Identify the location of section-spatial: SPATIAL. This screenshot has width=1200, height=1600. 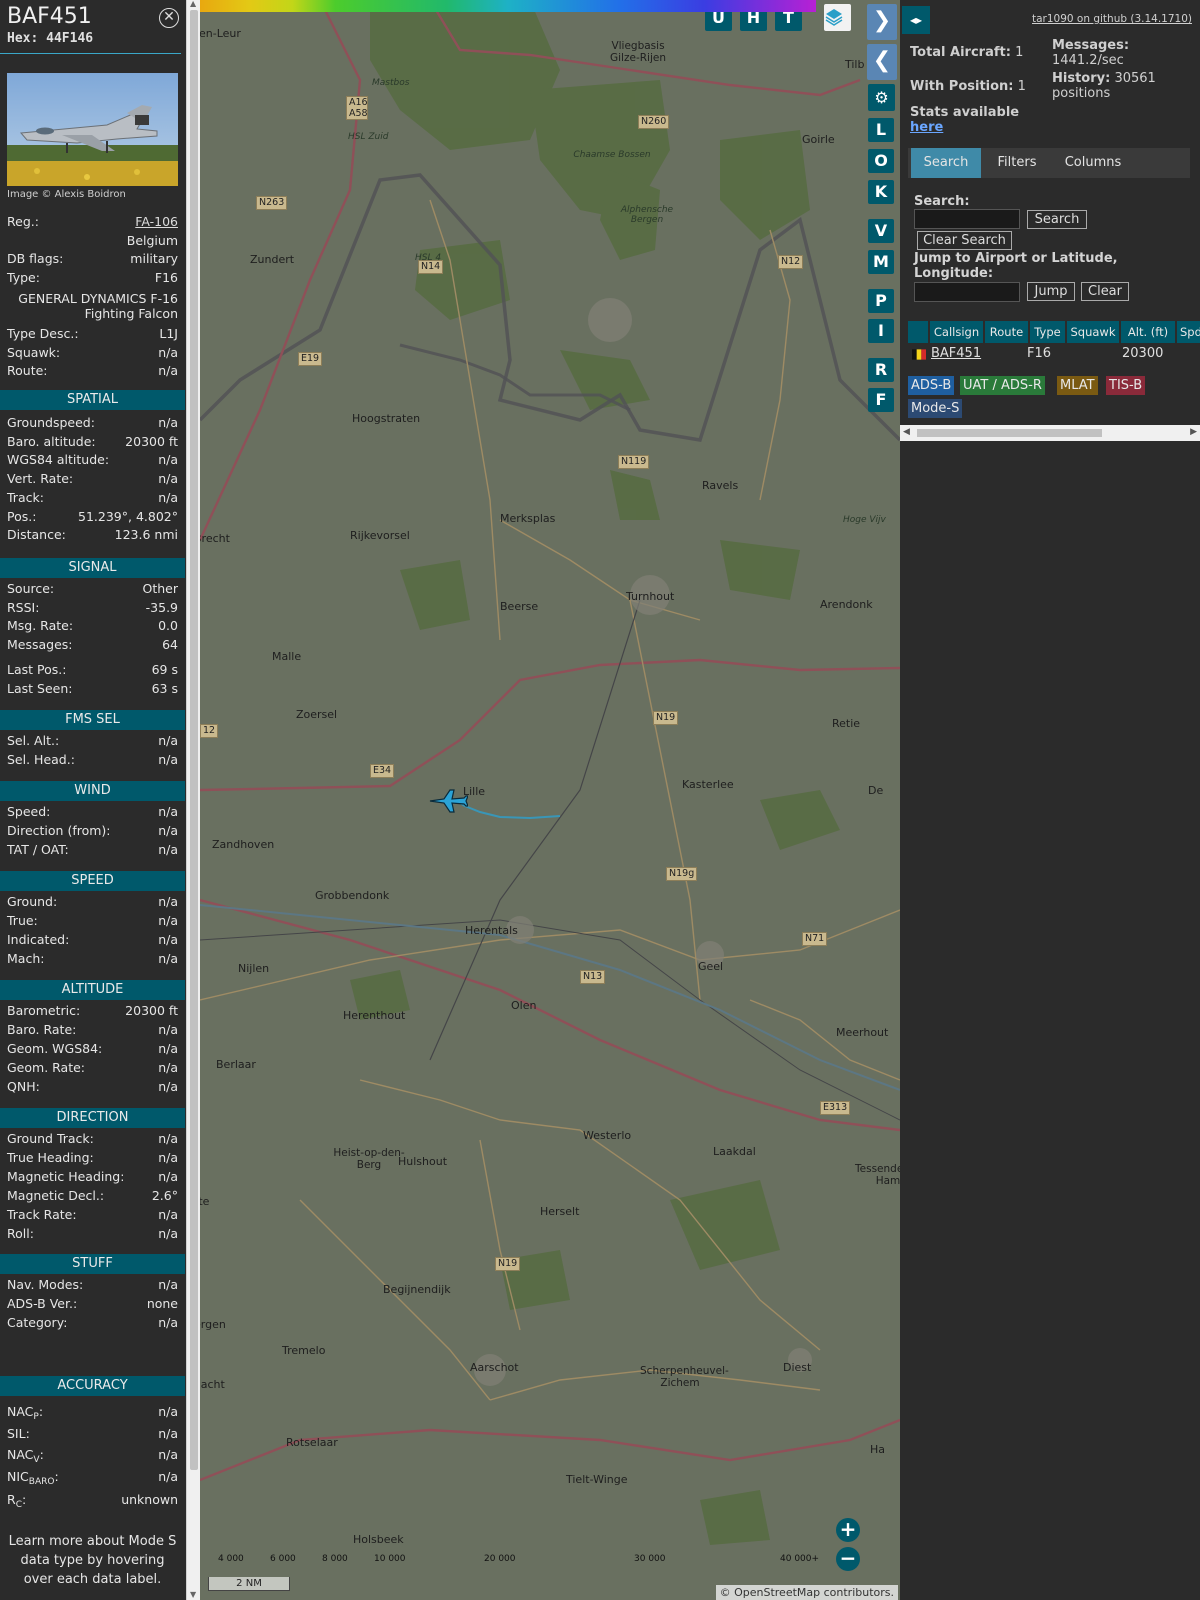
(92, 400).